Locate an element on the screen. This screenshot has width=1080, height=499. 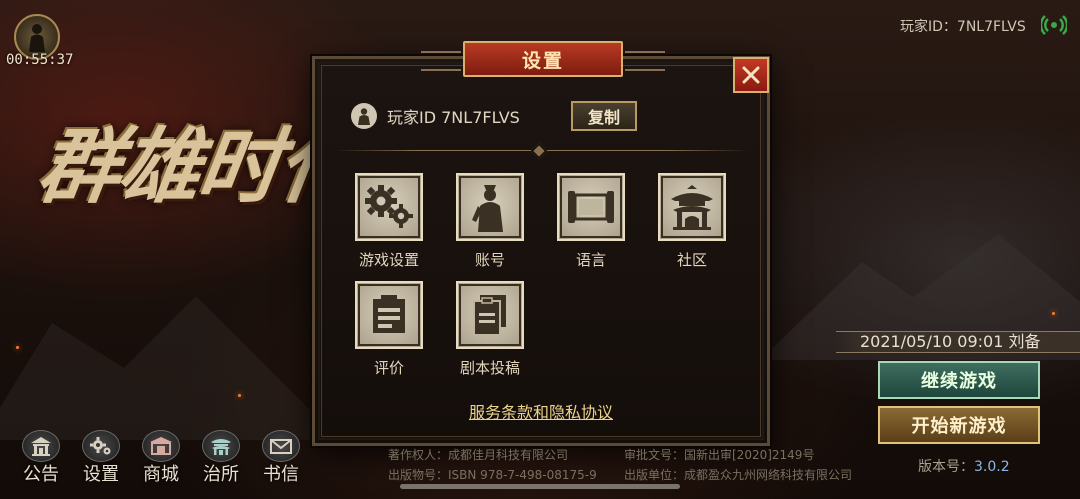
copy-button: 复制 is located at coordinates (604, 116).